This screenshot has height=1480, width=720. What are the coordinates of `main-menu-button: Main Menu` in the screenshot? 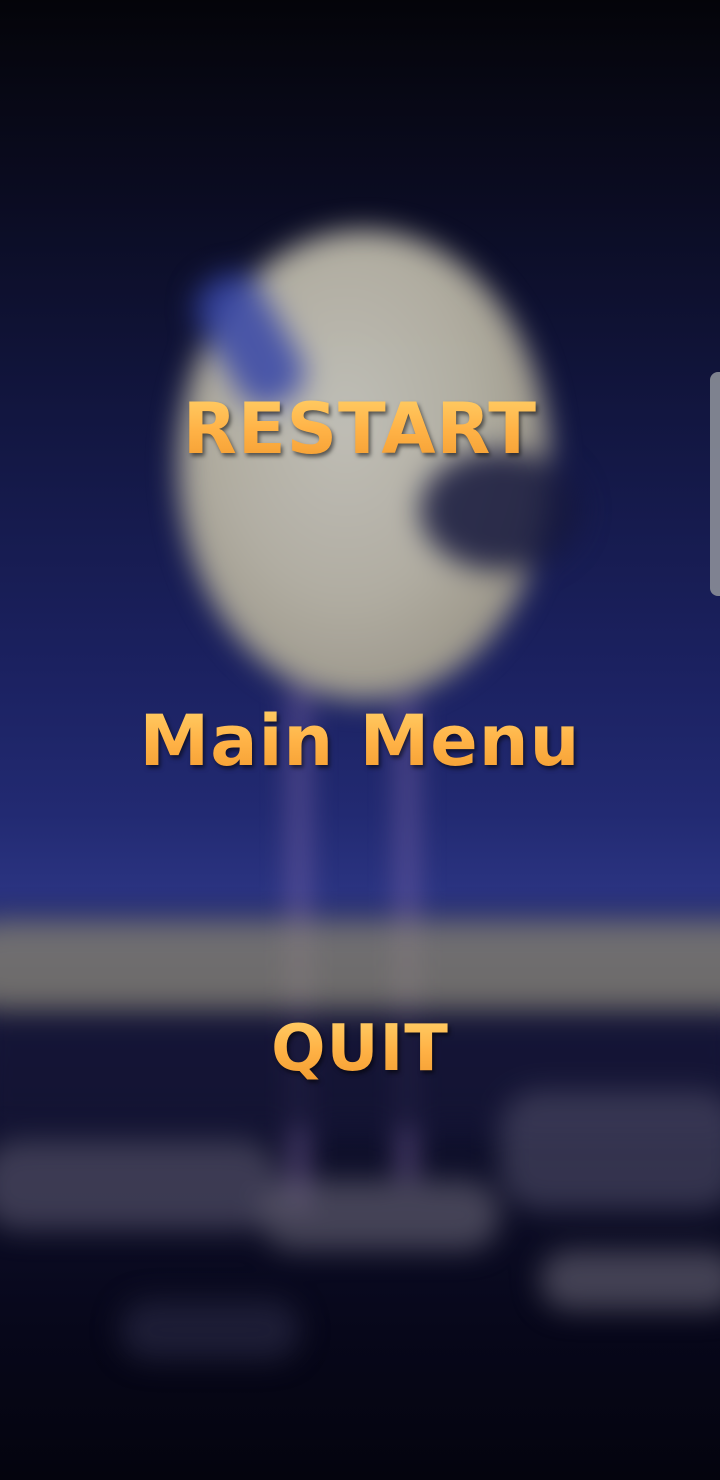 It's located at (360, 741).